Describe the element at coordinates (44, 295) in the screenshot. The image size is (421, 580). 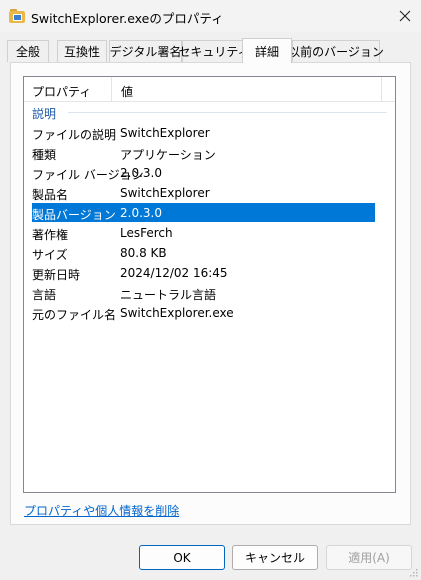
I see `property-name: 言語` at that location.